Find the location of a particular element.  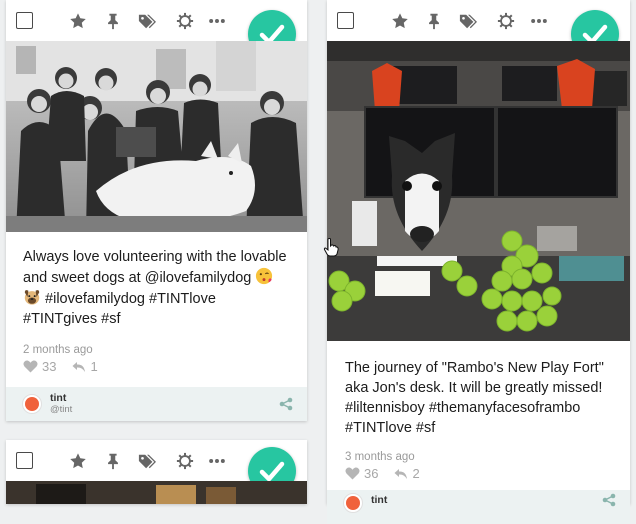

post-text-line: #liltennisboy #themanyfacesoframbo is located at coordinates (463, 408).